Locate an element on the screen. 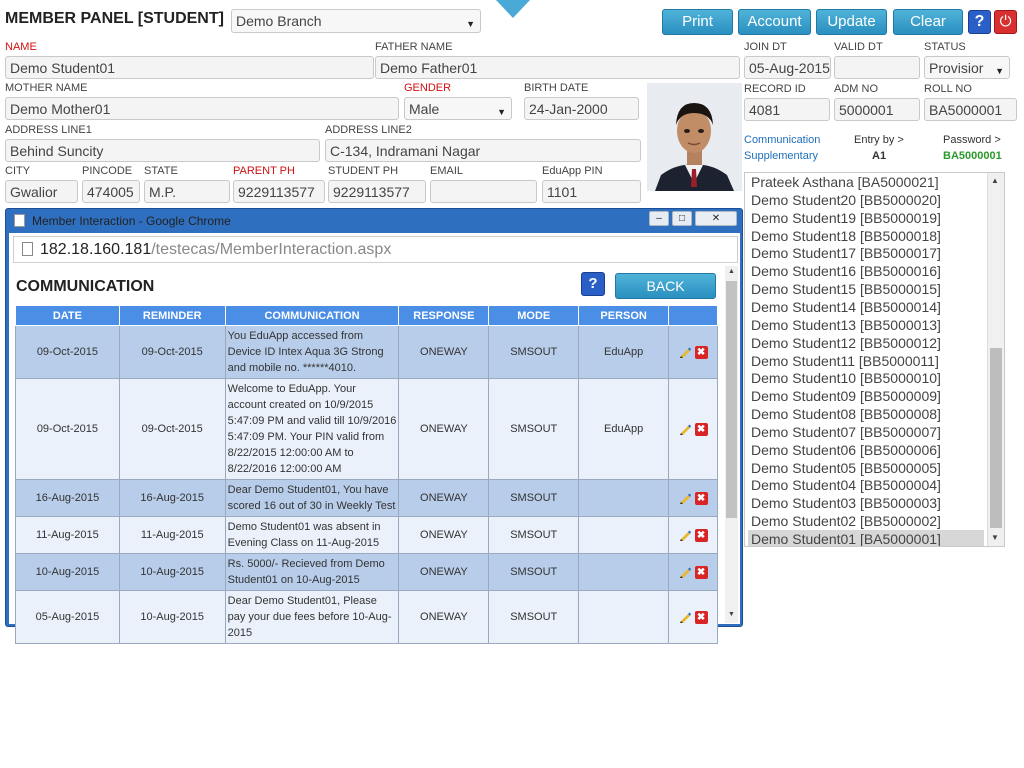 The width and height of the screenshot is (1024, 768). member-list-scroll-thumb is located at coordinates (996, 438).